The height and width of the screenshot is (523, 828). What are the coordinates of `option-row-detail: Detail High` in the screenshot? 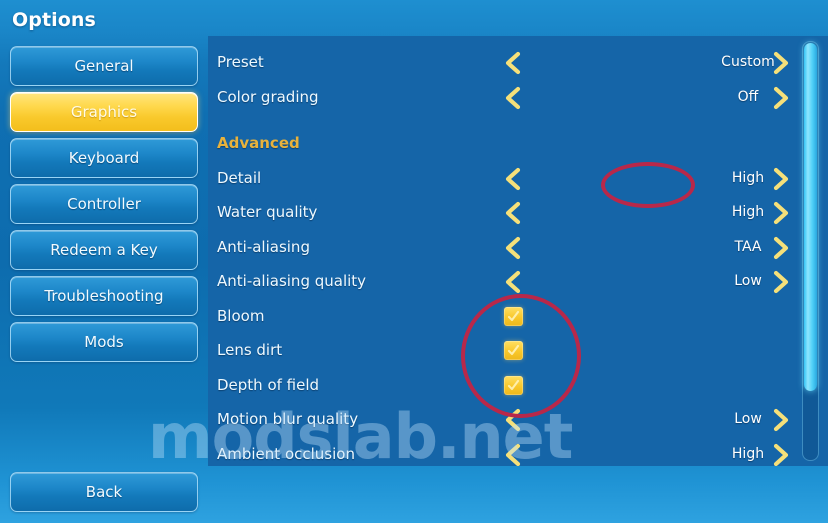 It's located at (518, 179).